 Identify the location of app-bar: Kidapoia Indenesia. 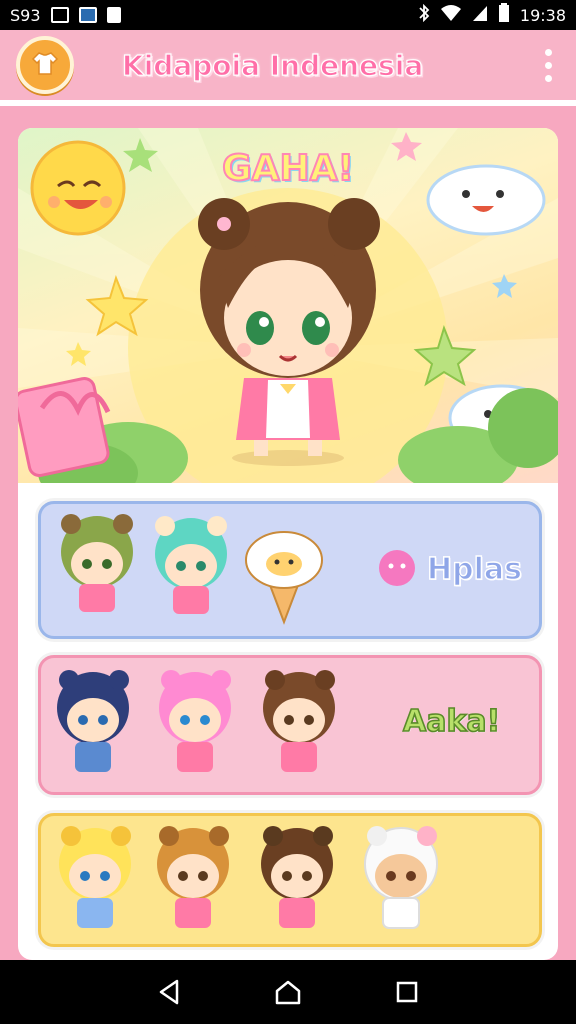
(288, 68).